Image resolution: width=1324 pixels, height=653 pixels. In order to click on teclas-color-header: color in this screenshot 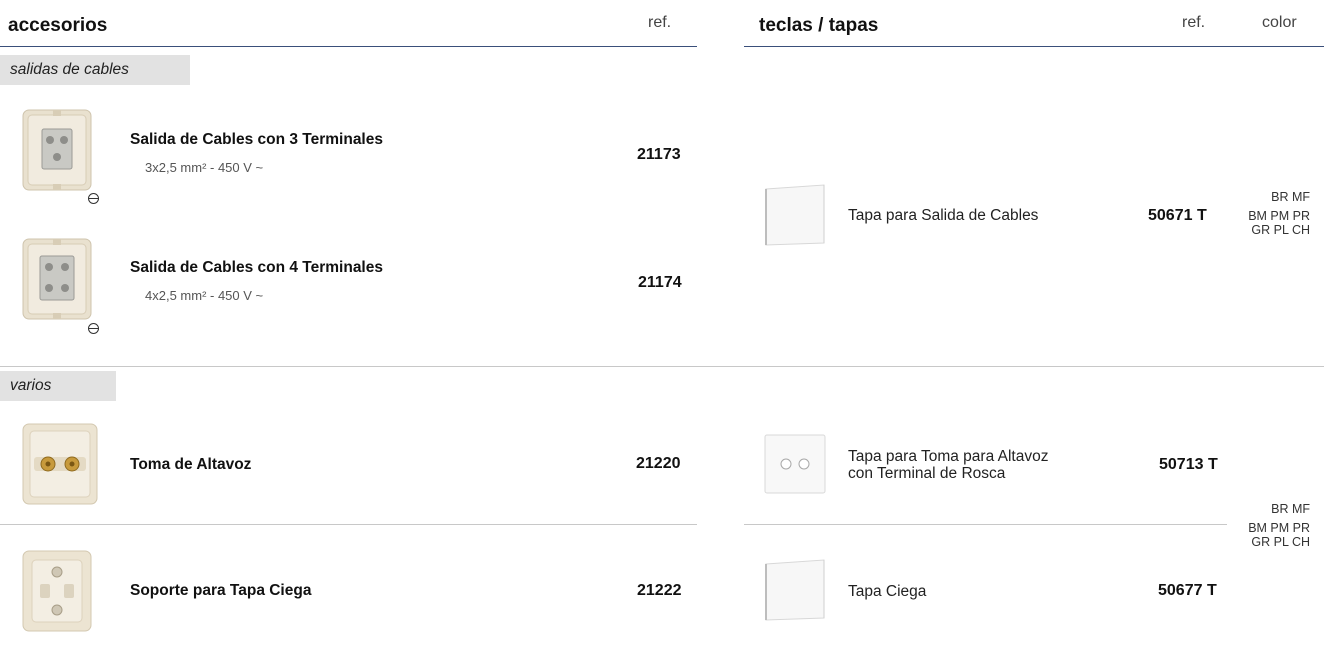, I will do `click(1279, 22)`.